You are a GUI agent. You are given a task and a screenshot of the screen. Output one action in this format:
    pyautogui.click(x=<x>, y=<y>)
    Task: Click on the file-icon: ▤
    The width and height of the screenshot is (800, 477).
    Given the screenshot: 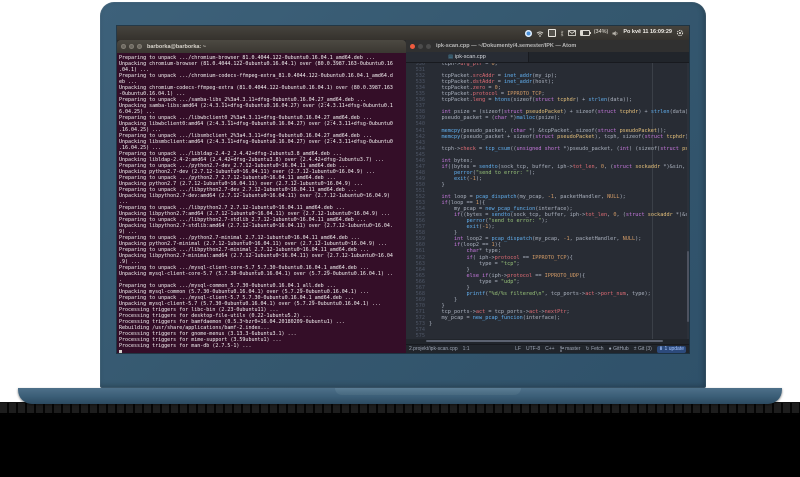 What is the action you would take?
    pyautogui.click(x=450, y=56)
    